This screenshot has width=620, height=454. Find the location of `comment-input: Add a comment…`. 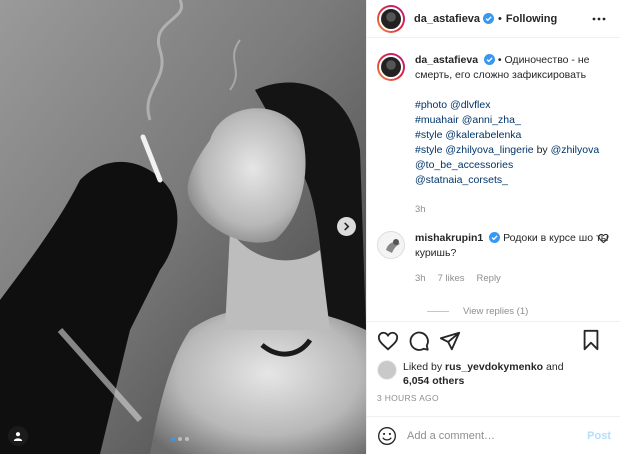

comment-input: Add a comment… is located at coordinates (497, 436).